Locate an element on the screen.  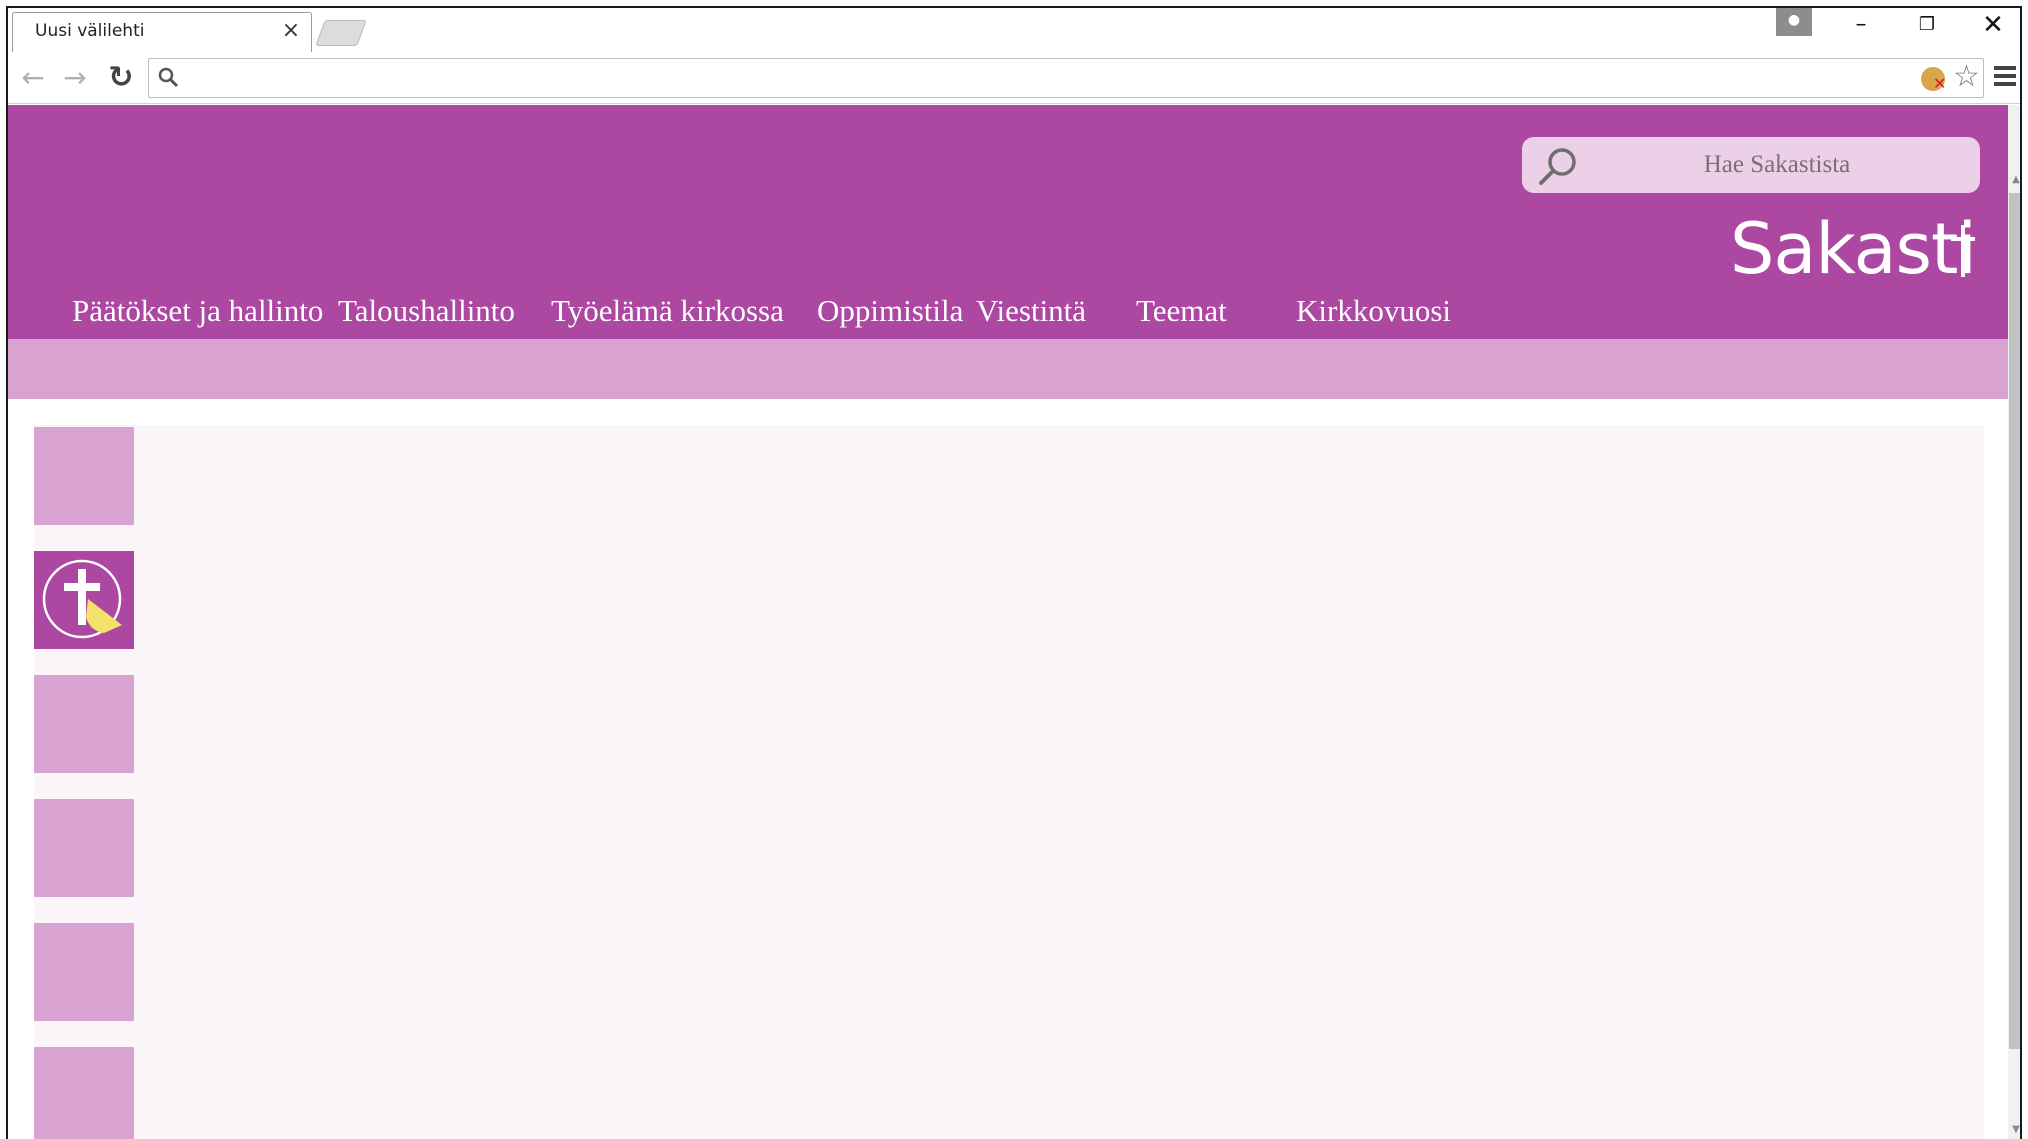
site-search is located at coordinates (1751, 165).